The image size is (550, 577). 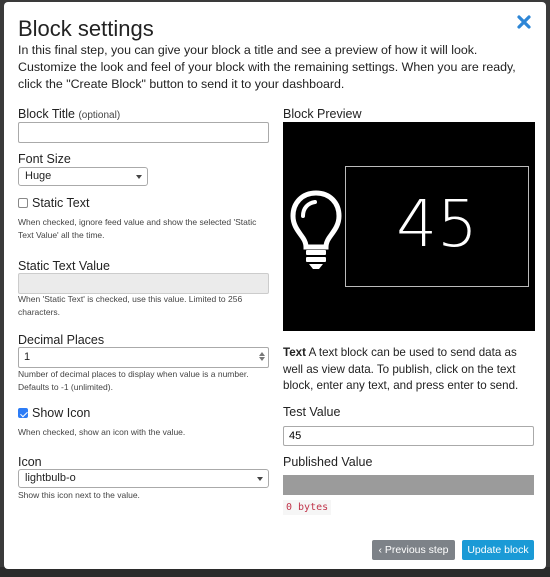 I want to click on close-icon, so click(x=524, y=22).